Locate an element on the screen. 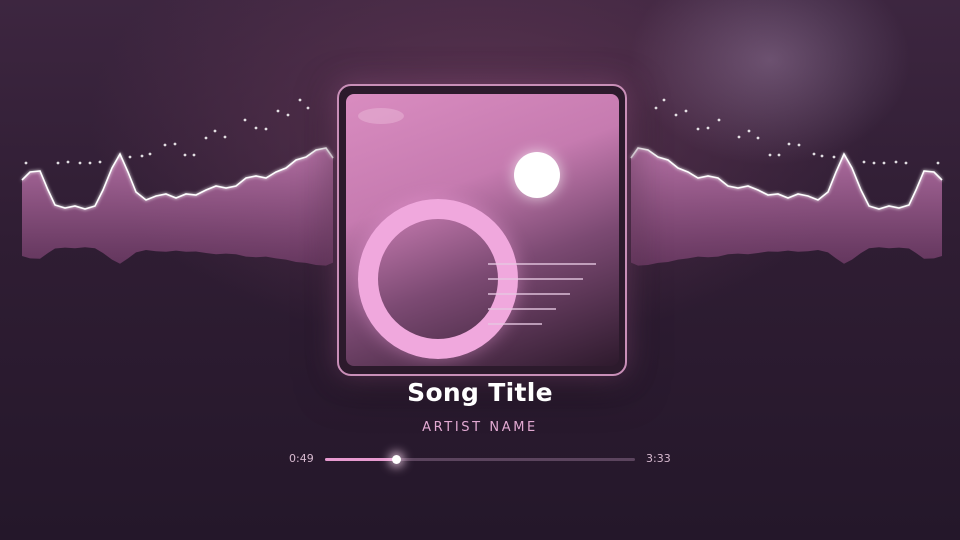  art-sun-circle is located at coordinates (537, 175).